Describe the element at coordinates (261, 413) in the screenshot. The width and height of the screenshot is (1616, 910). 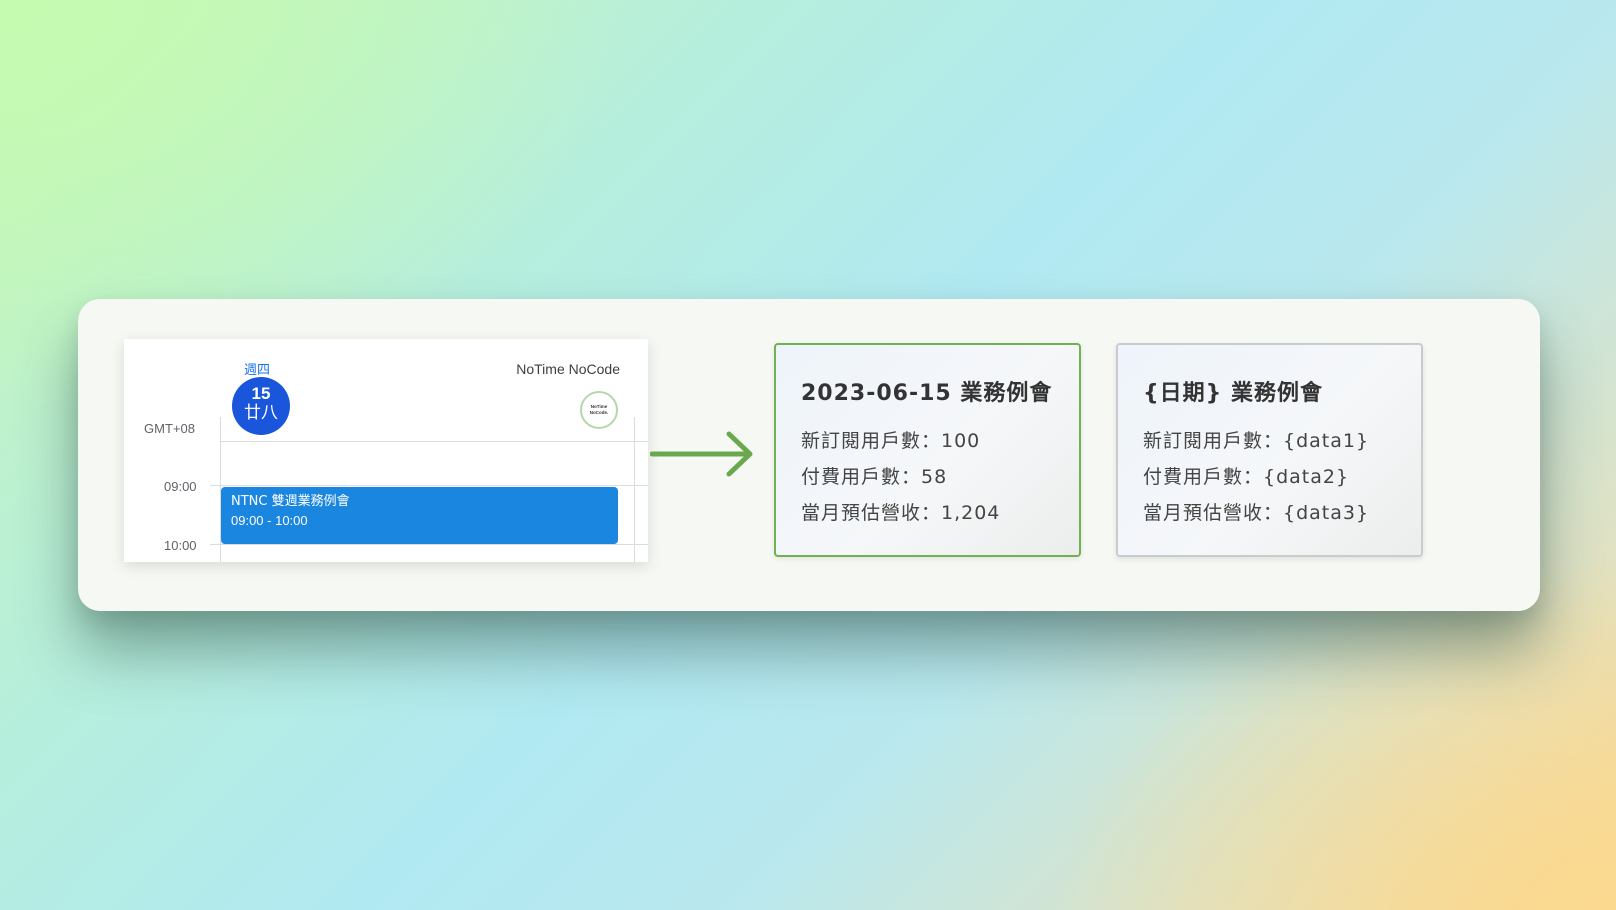
I see `calendar-lunar-date: 廿八` at that location.